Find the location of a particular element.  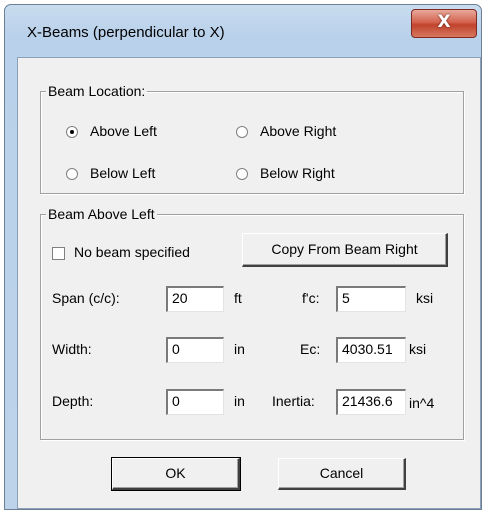

radio-above-left is located at coordinates (72, 132).